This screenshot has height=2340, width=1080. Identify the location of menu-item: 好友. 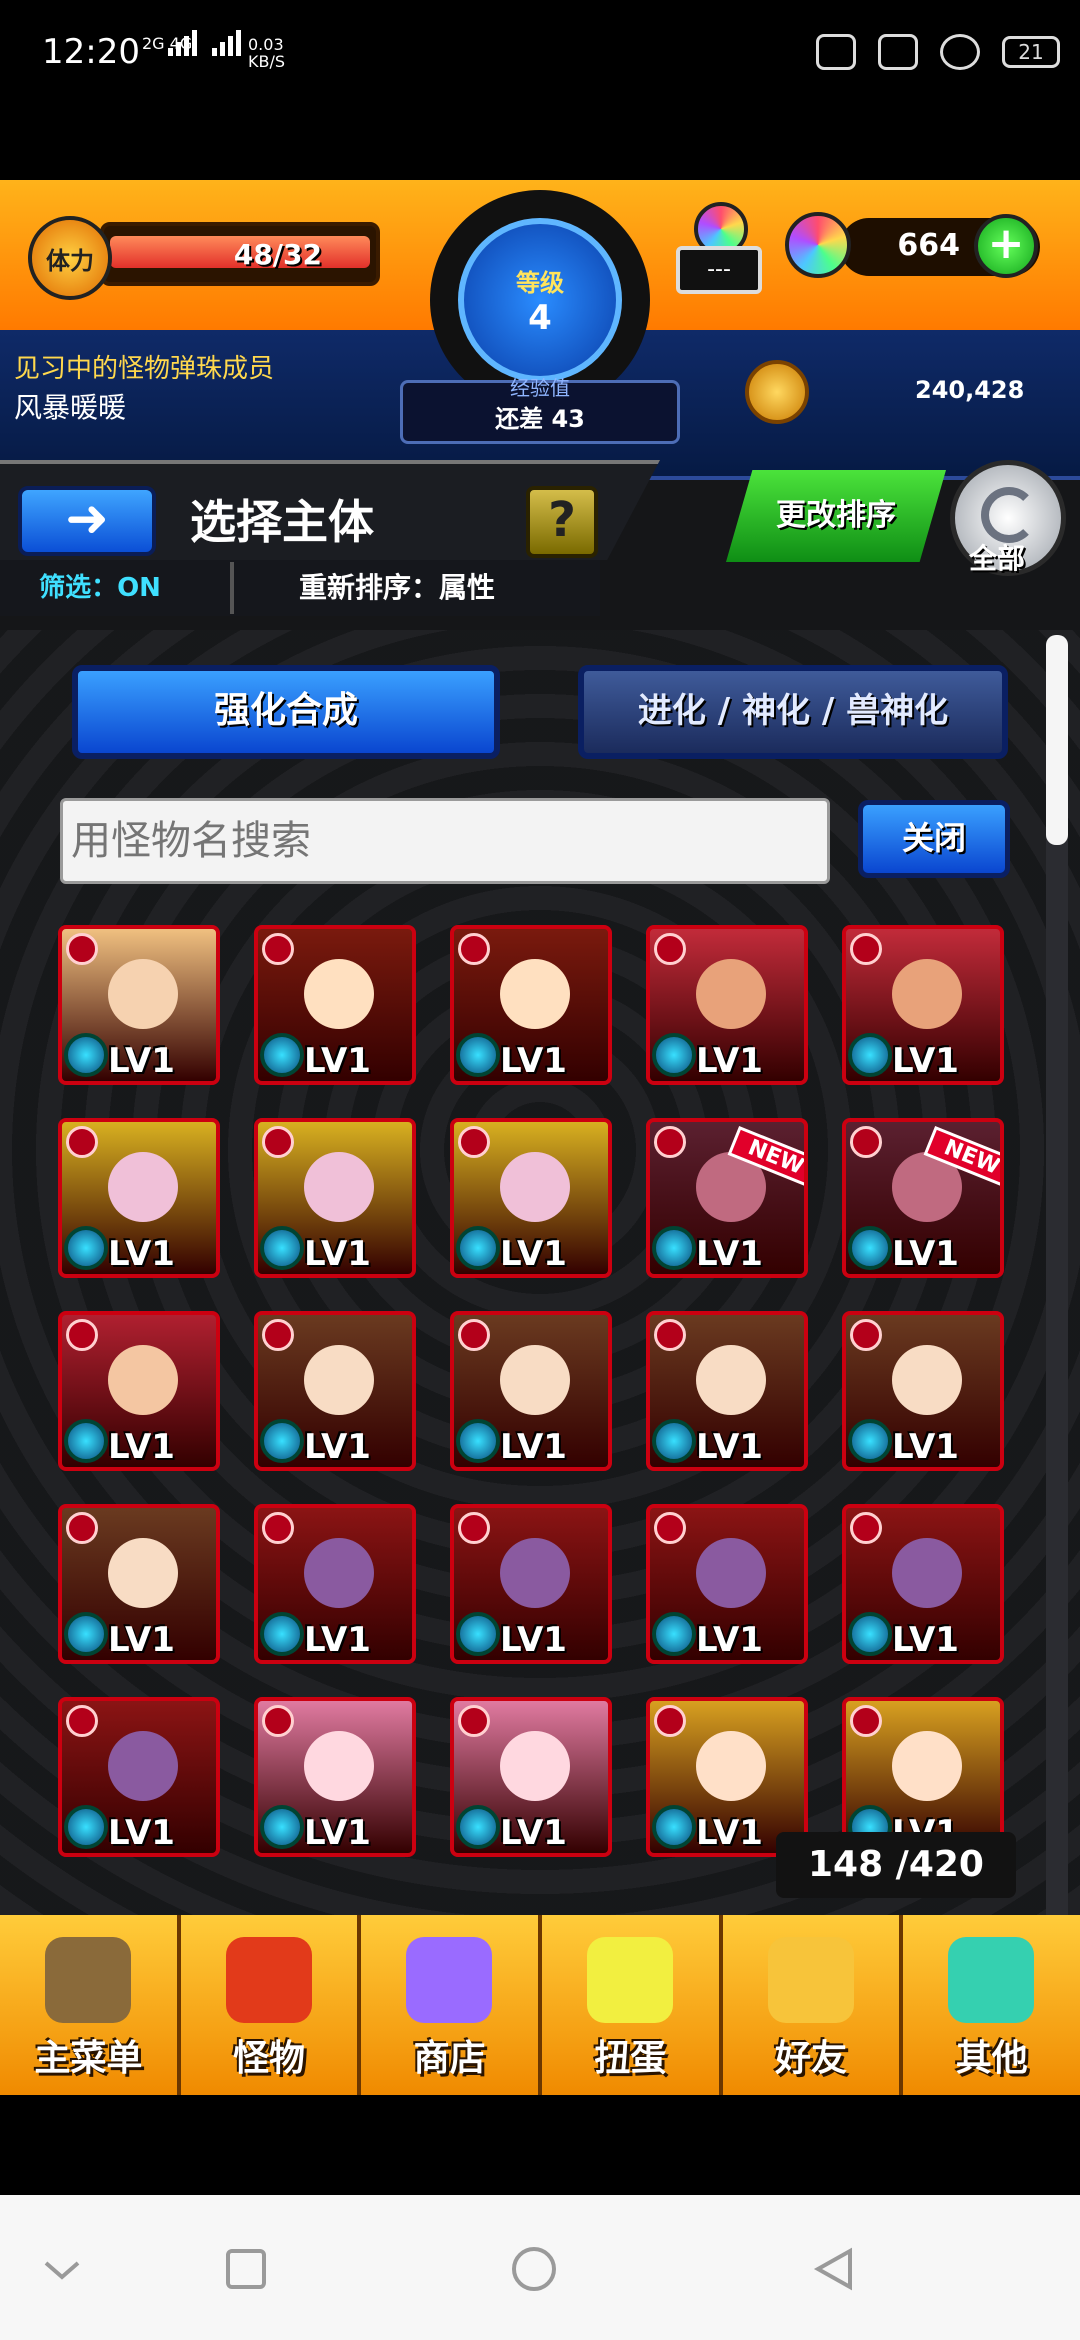
(813, 2005).